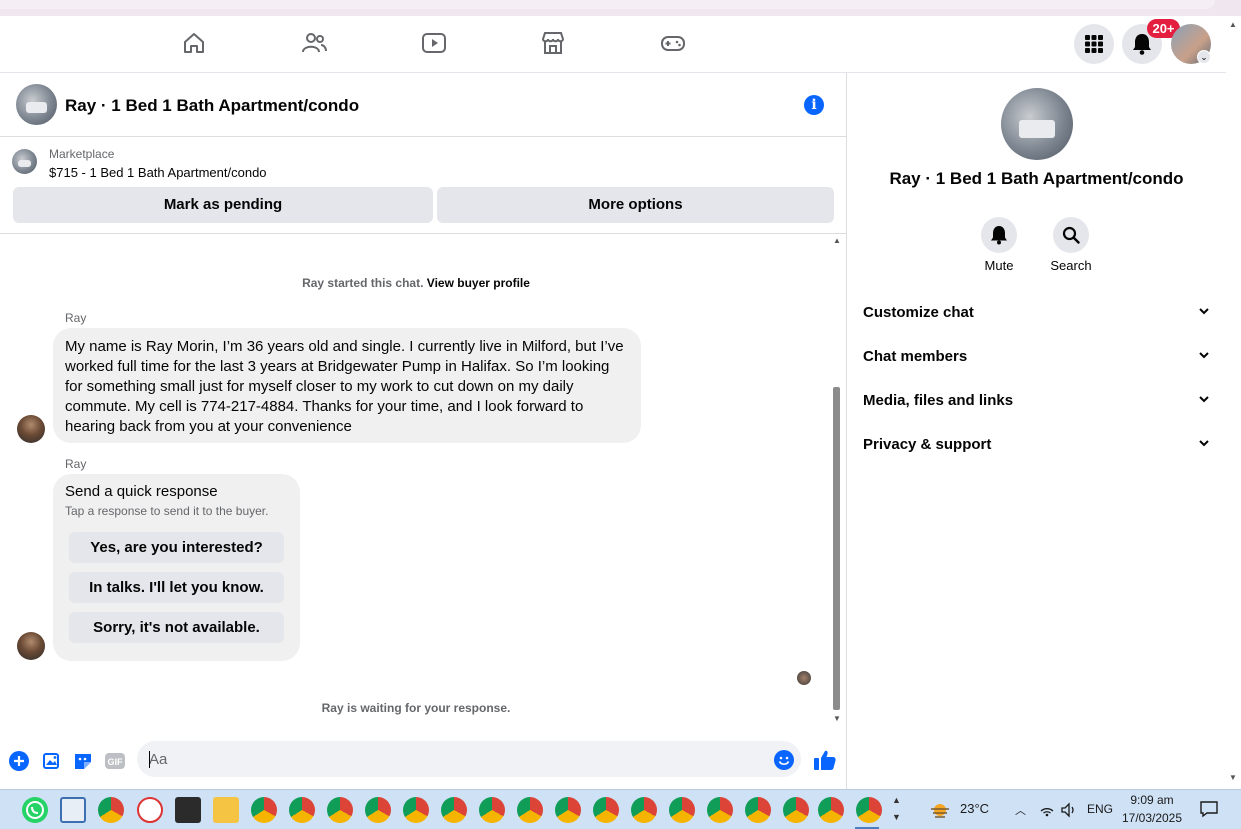 Image resolution: width=1241 pixels, height=829 pixels. What do you see at coordinates (1069, 810) in the screenshot?
I see `volume-icon` at bounding box center [1069, 810].